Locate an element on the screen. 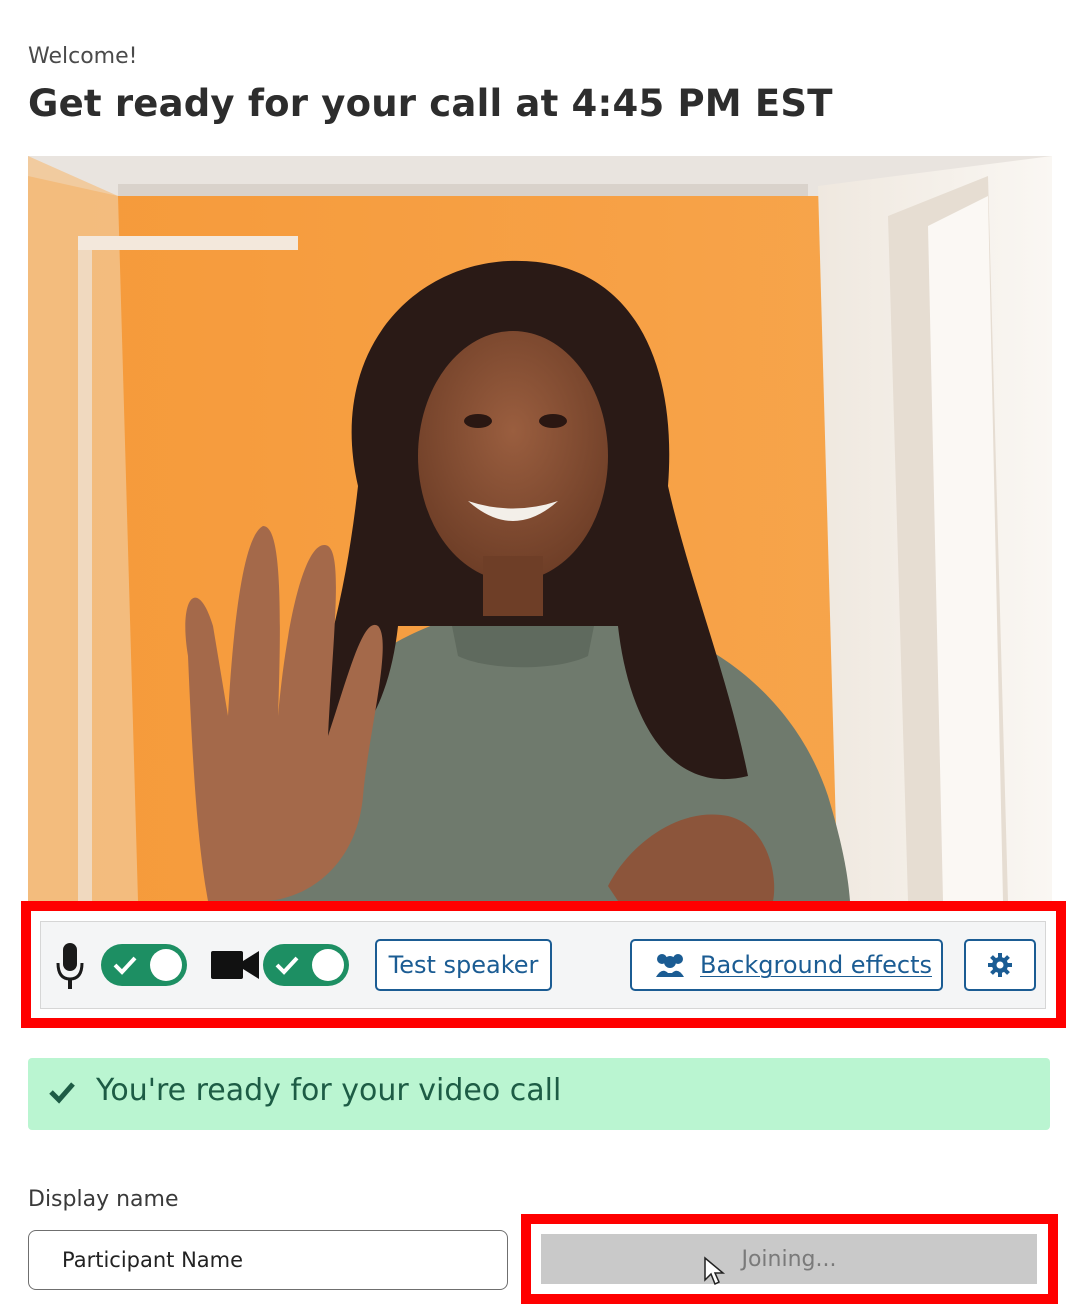 This screenshot has height=1309, width=1067. welcome-text: Welcome! is located at coordinates (83, 56).